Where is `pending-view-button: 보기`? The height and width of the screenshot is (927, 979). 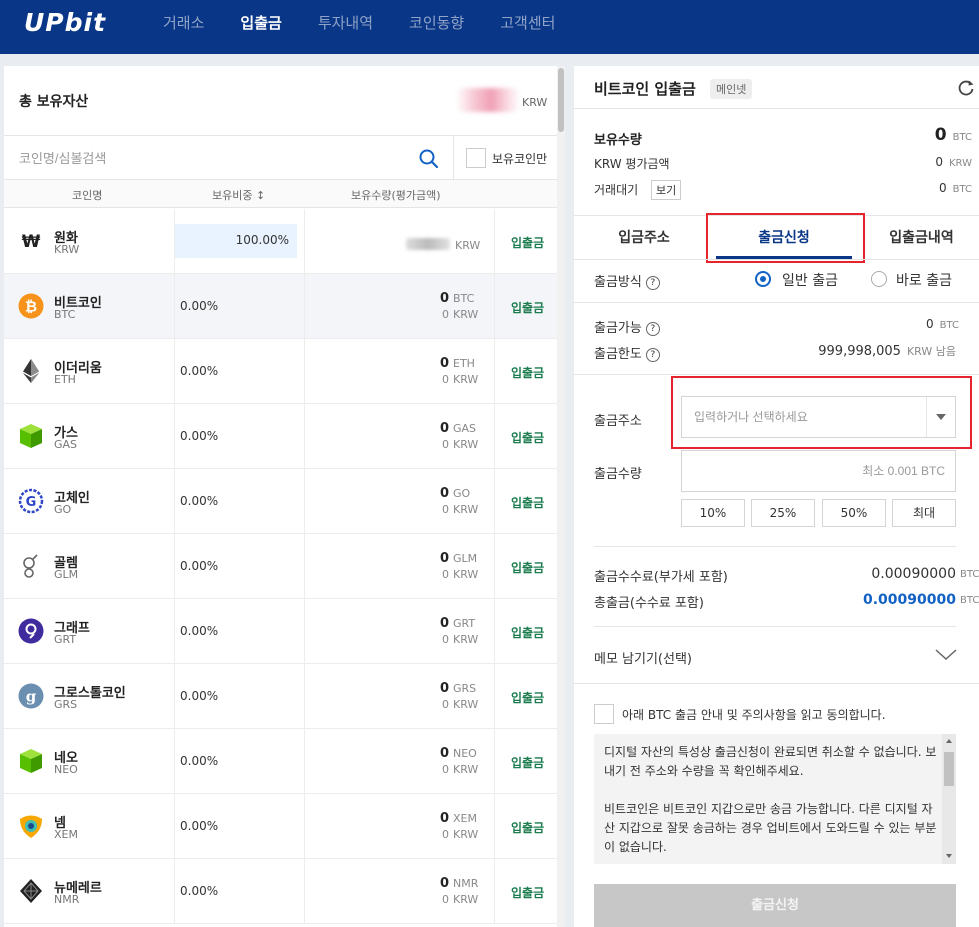 pending-view-button: 보기 is located at coordinates (666, 190).